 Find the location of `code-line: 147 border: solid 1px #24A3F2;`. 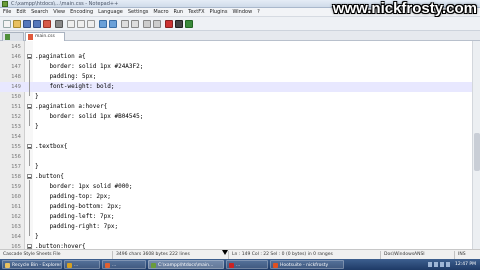

code-line: 147 border: solid 1px #24A3F2; is located at coordinates (240, 67).